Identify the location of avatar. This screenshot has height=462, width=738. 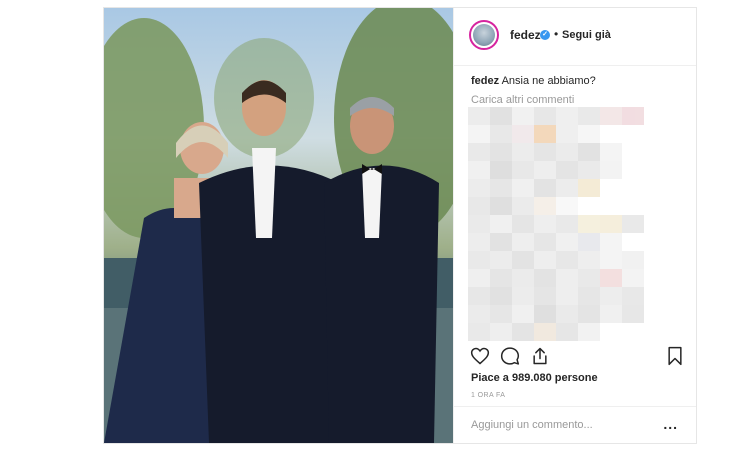
(484, 35).